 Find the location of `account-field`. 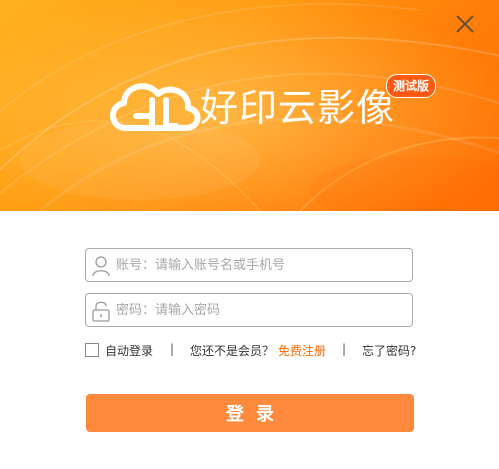

account-field is located at coordinates (249, 265).